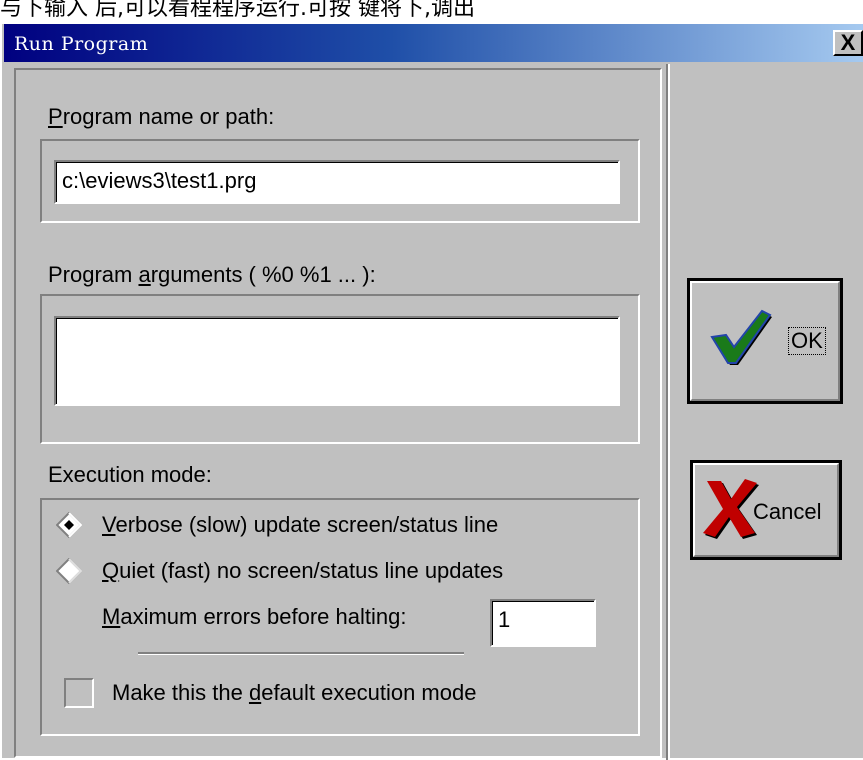 This screenshot has height=760, width=863. What do you see at coordinates (69, 525) in the screenshot?
I see `radio-verbose` at bounding box center [69, 525].